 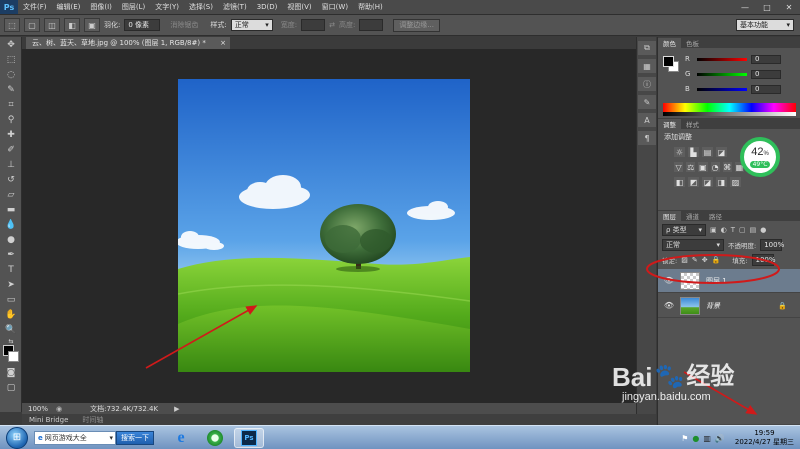 I want to click on channel-mixer-icon: ⌘, so click(x=727, y=167).